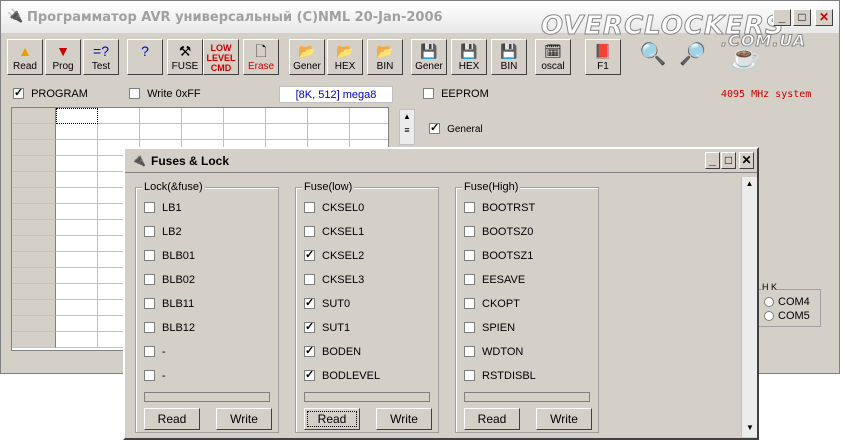 This screenshot has height=442, width=844. I want to click on fuses-close-button: ✕, so click(746, 160).